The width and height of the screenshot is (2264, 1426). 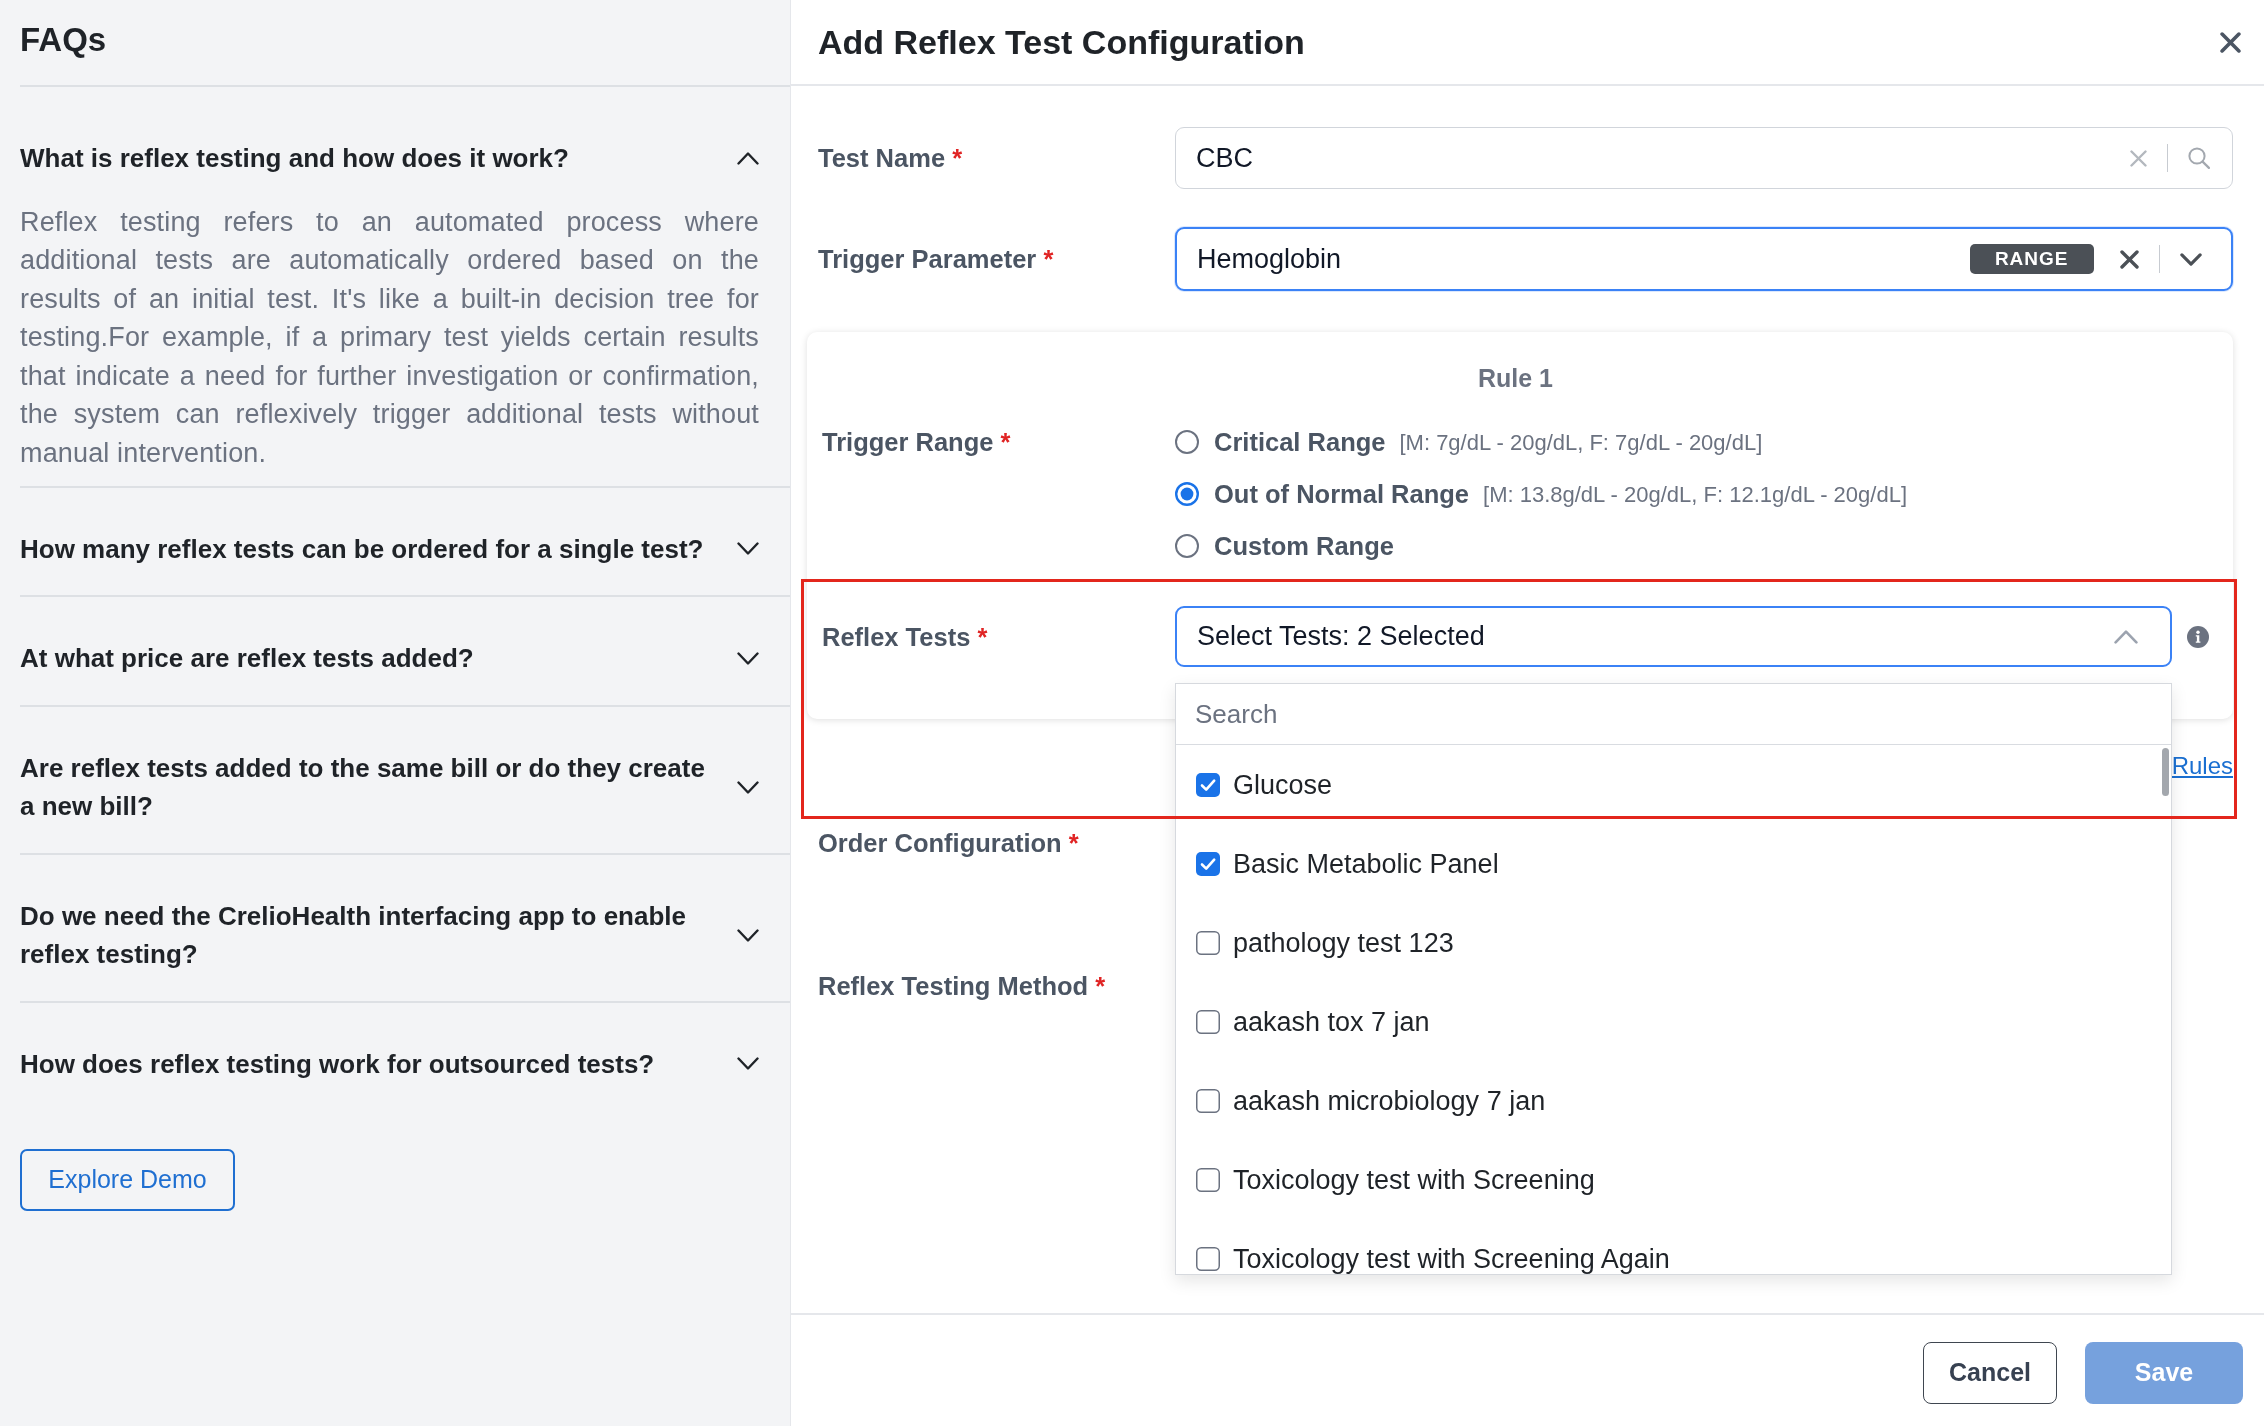 I want to click on field-label: Reflex Tests *, so click(x=905, y=637).